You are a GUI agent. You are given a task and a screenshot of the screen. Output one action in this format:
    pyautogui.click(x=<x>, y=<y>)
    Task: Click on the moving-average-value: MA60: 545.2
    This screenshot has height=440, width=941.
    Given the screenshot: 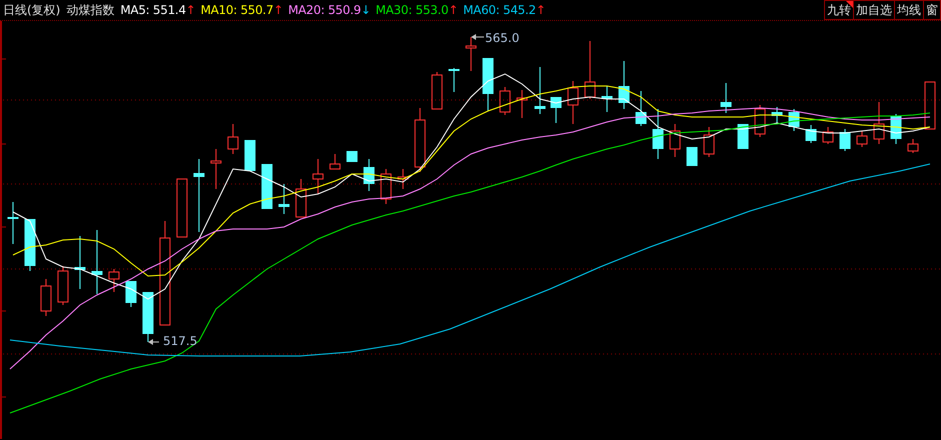 What is the action you would take?
    pyautogui.click(x=499, y=10)
    